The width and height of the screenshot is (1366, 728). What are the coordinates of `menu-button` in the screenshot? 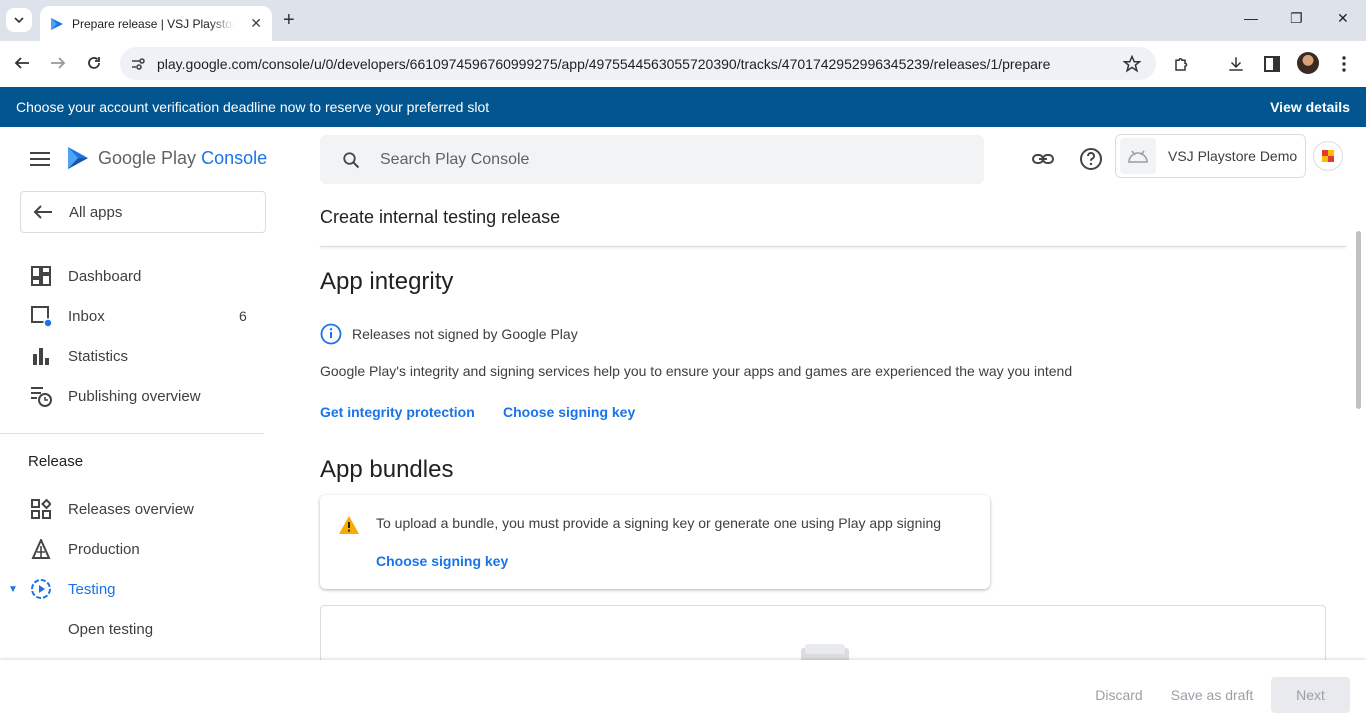 It's located at (40, 161).